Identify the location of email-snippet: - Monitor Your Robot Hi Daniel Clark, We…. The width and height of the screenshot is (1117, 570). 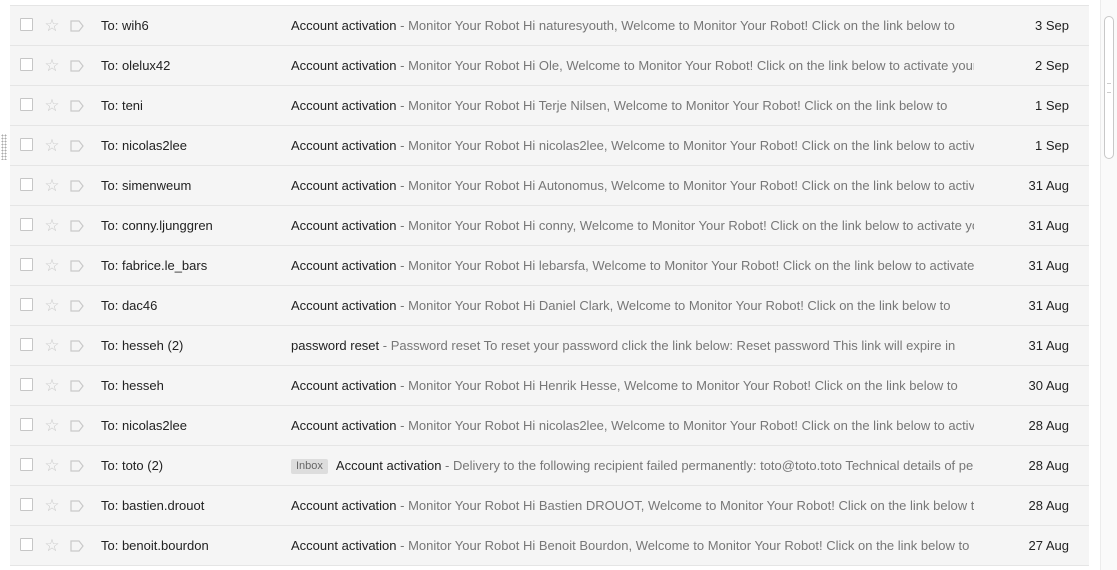
(673, 305).